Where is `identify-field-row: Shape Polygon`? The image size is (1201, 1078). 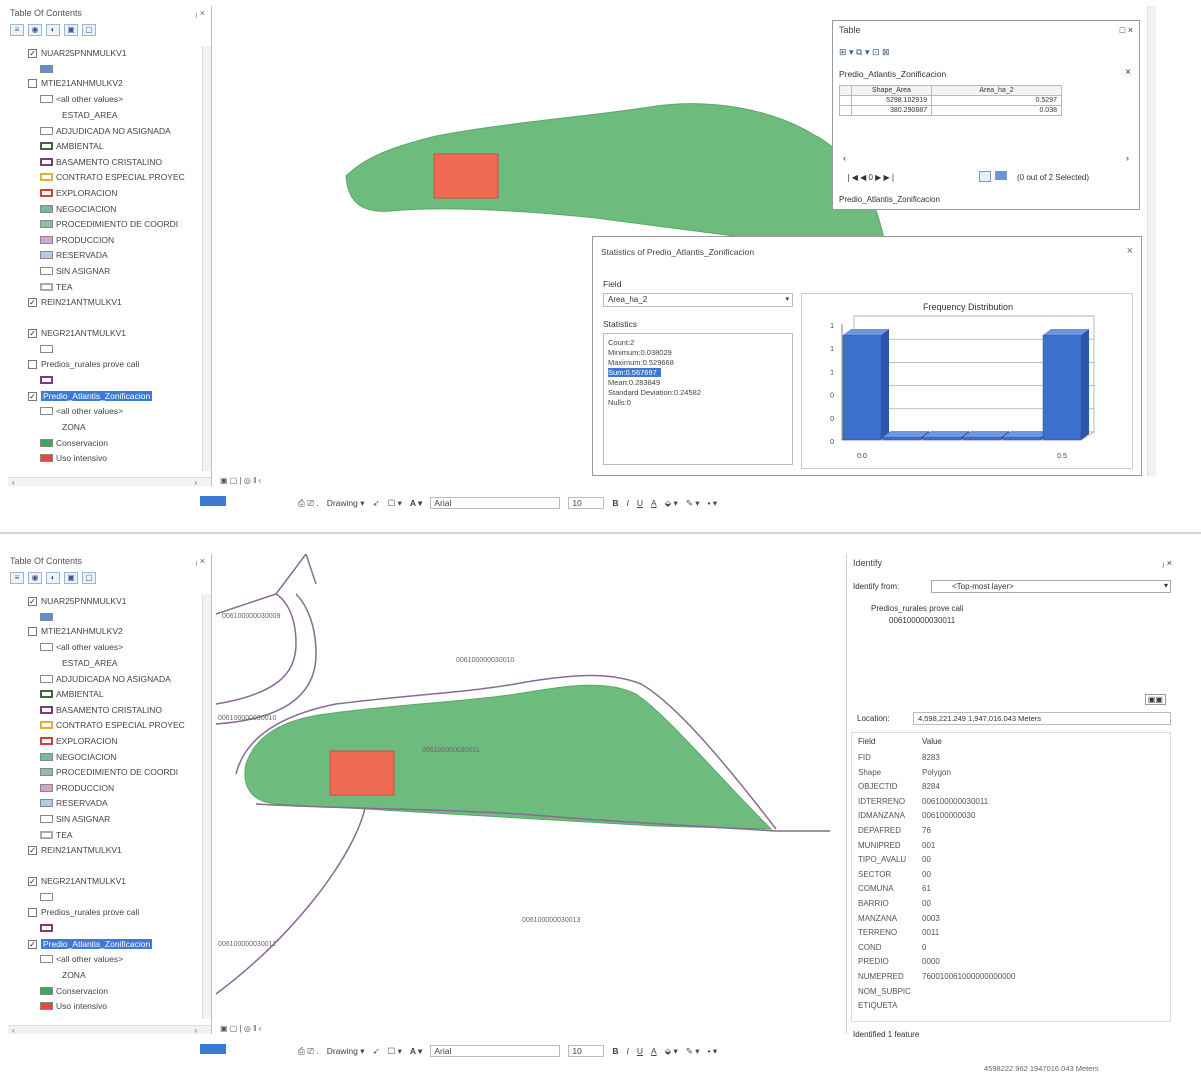 identify-field-row: Shape Polygon is located at coordinates (904, 772).